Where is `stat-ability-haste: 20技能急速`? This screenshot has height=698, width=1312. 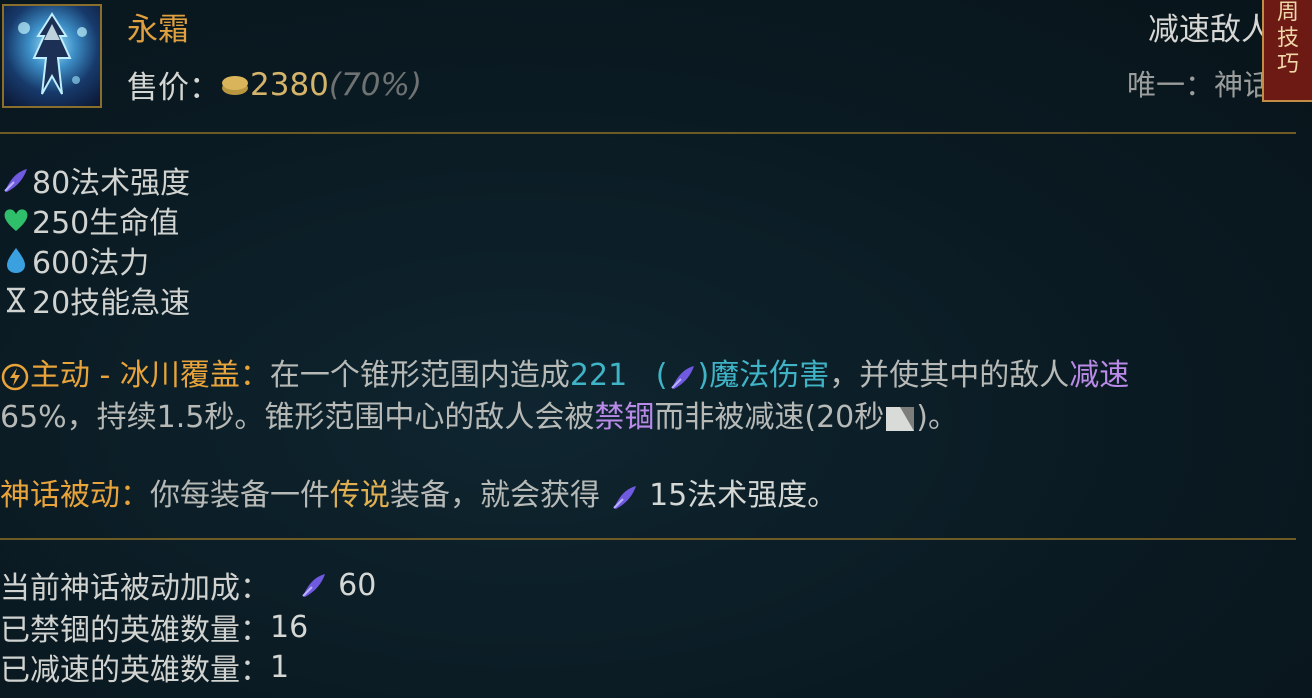
stat-ability-haste: 20技能急速 is located at coordinates (95, 300).